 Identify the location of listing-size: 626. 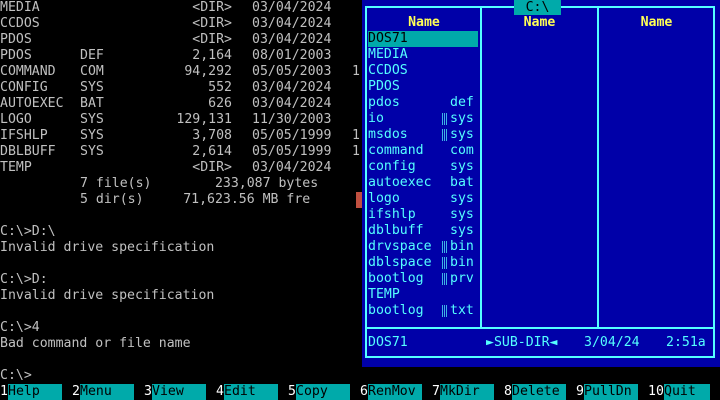
(220, 103).